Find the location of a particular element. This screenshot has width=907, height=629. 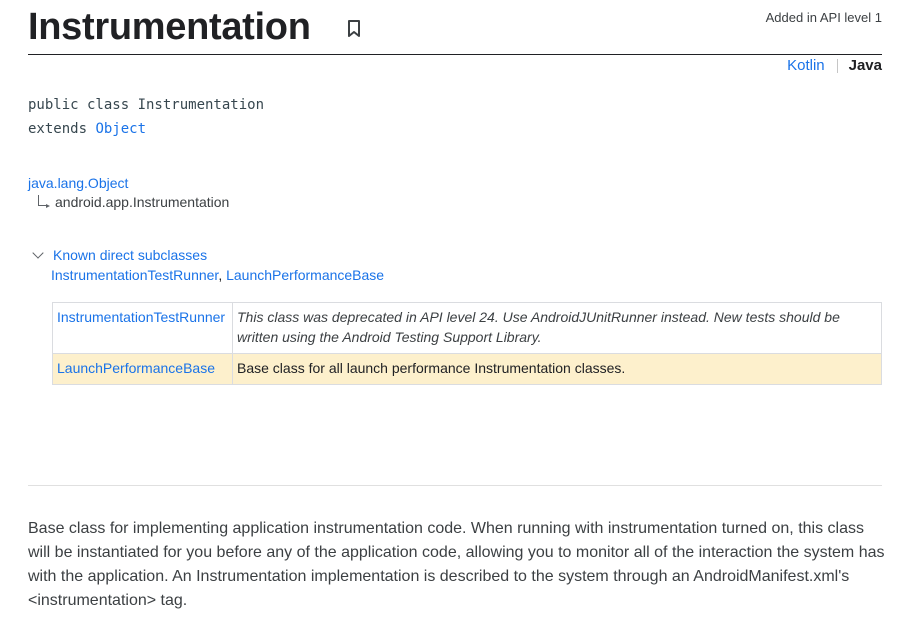

deprecation-text: . is located at coordinates (539, 337).